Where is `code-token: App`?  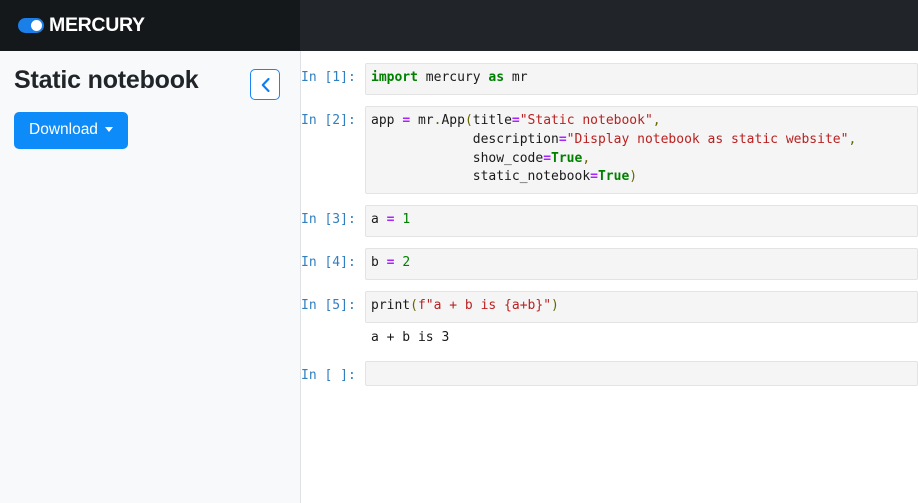 code-token: App is located at coordinates (453, 120).